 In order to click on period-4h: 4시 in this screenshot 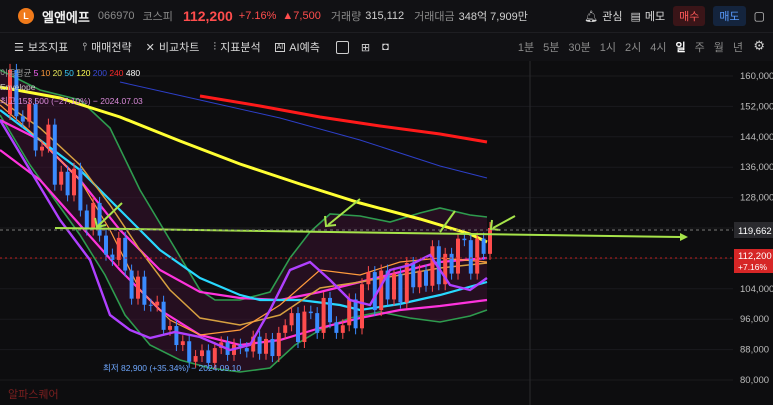, I will do `click(658, 47)`.